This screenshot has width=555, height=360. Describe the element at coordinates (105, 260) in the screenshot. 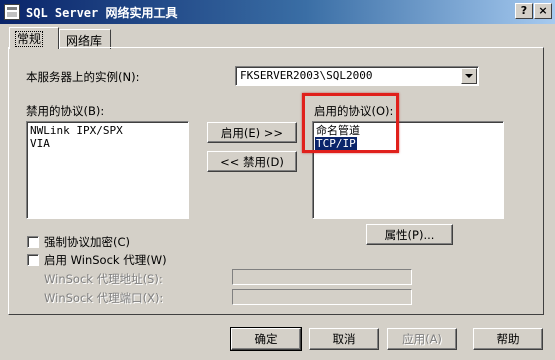

I see `enable-winsock-label: 启用 WinSock 代理(W)` at that location.